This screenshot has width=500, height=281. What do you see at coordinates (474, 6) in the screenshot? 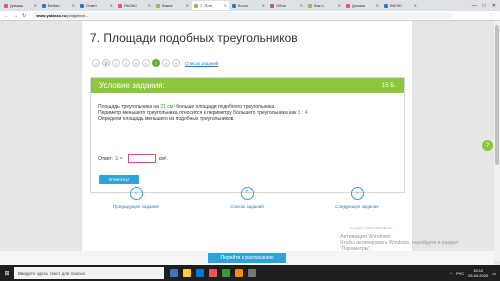
I see `minimize-icon: —` at bounding box center [474, 6].